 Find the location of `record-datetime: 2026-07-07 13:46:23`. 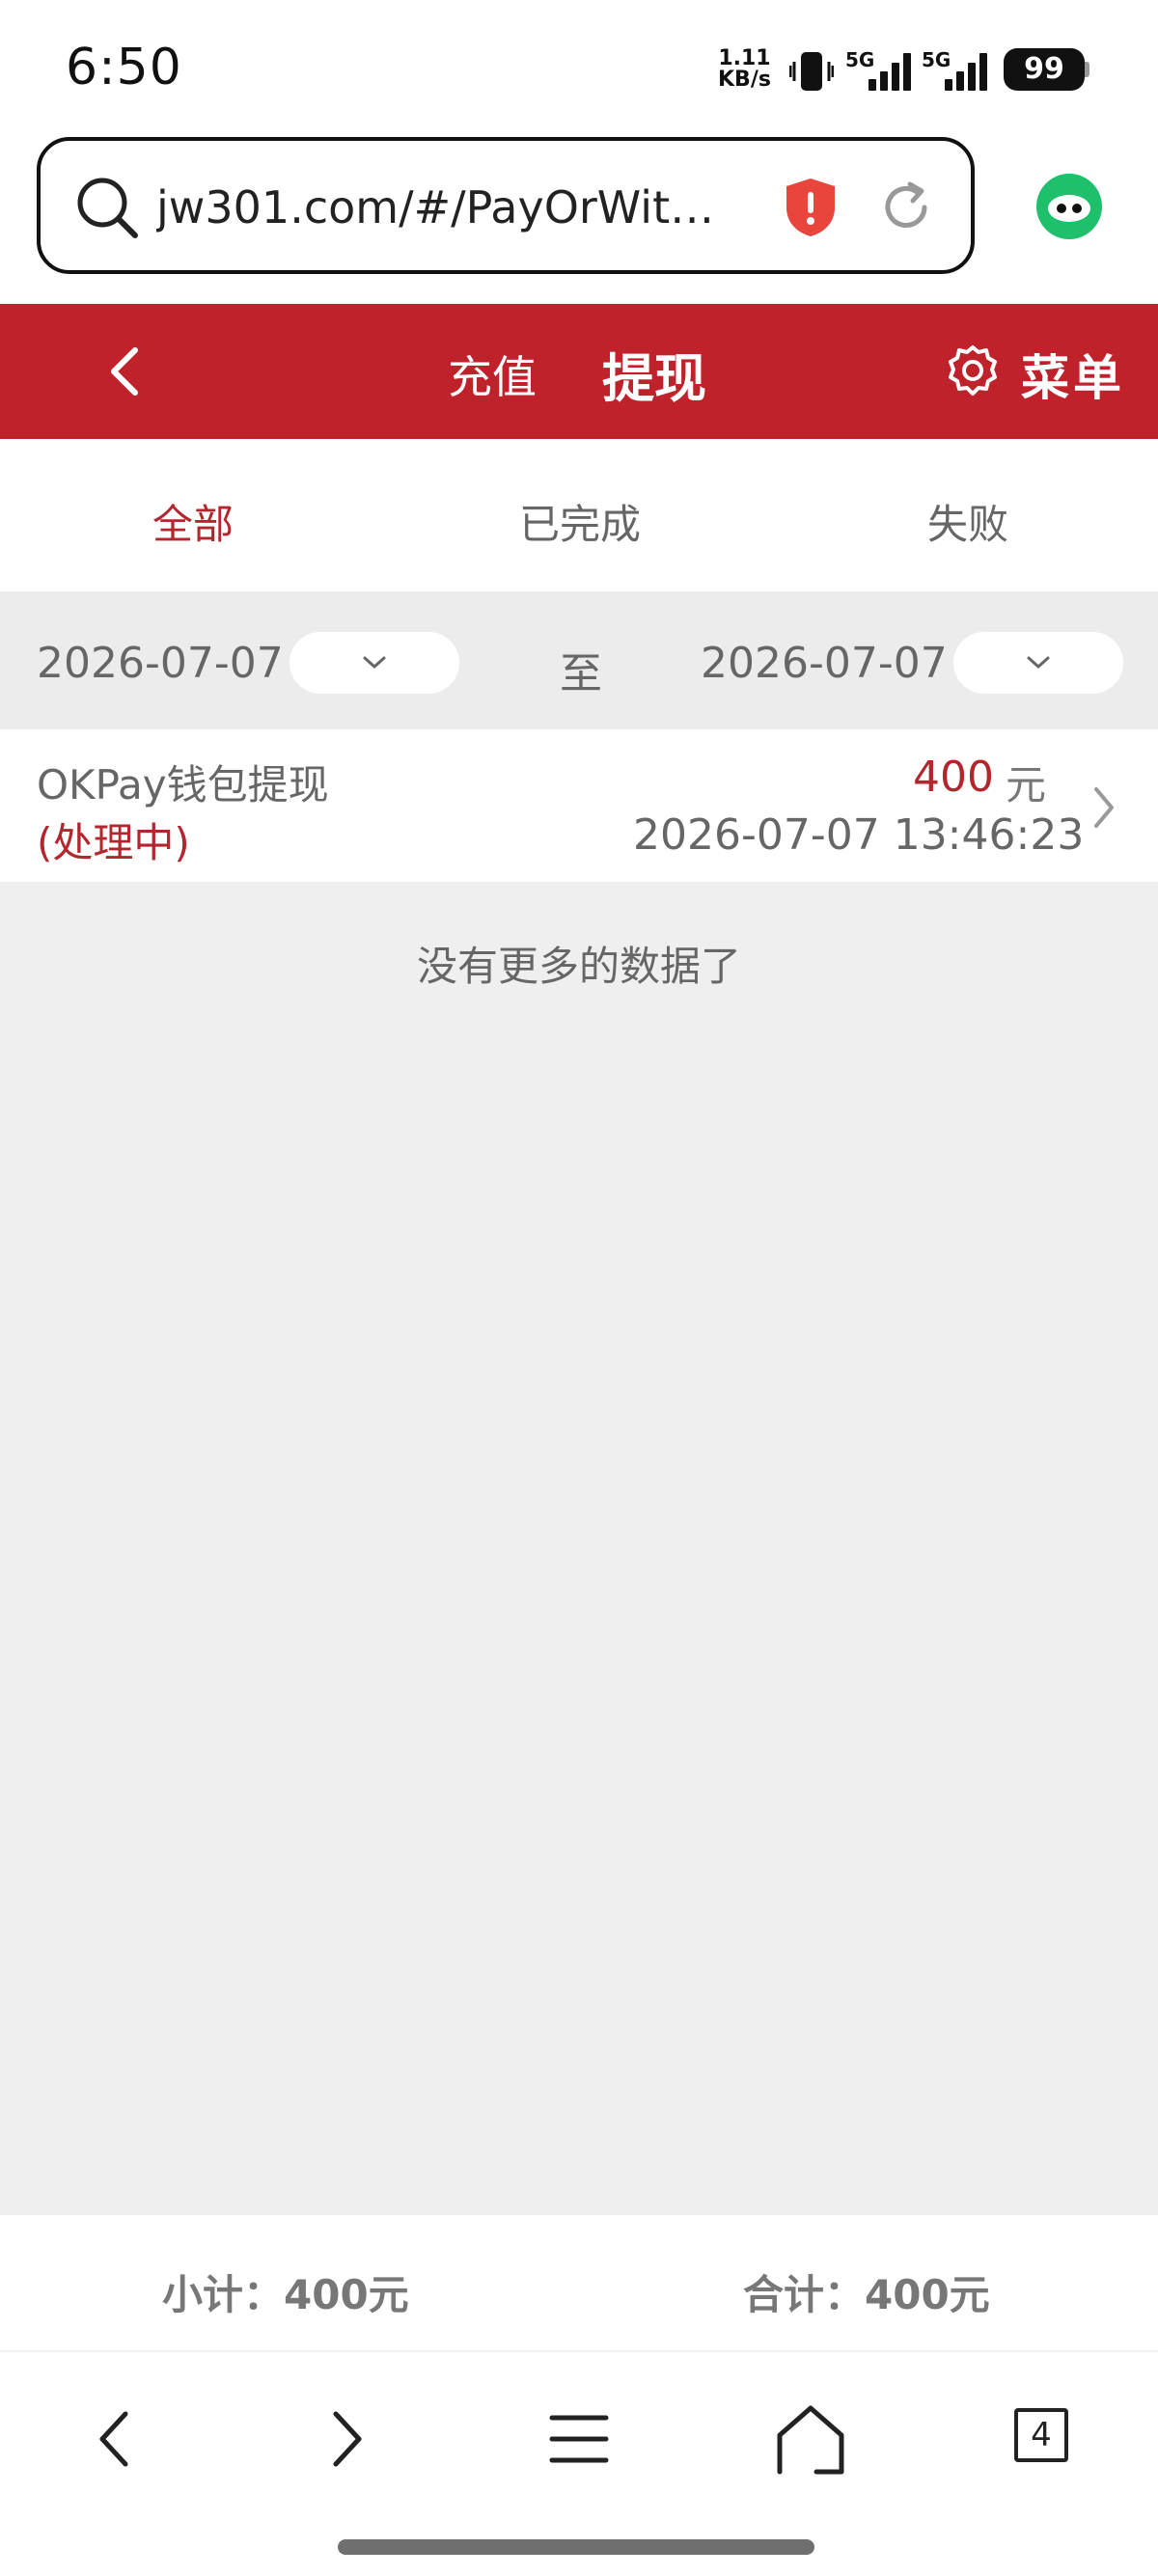

record-datetime: 2026-07-07 13:46:23 is located at coordinates (859, 835).